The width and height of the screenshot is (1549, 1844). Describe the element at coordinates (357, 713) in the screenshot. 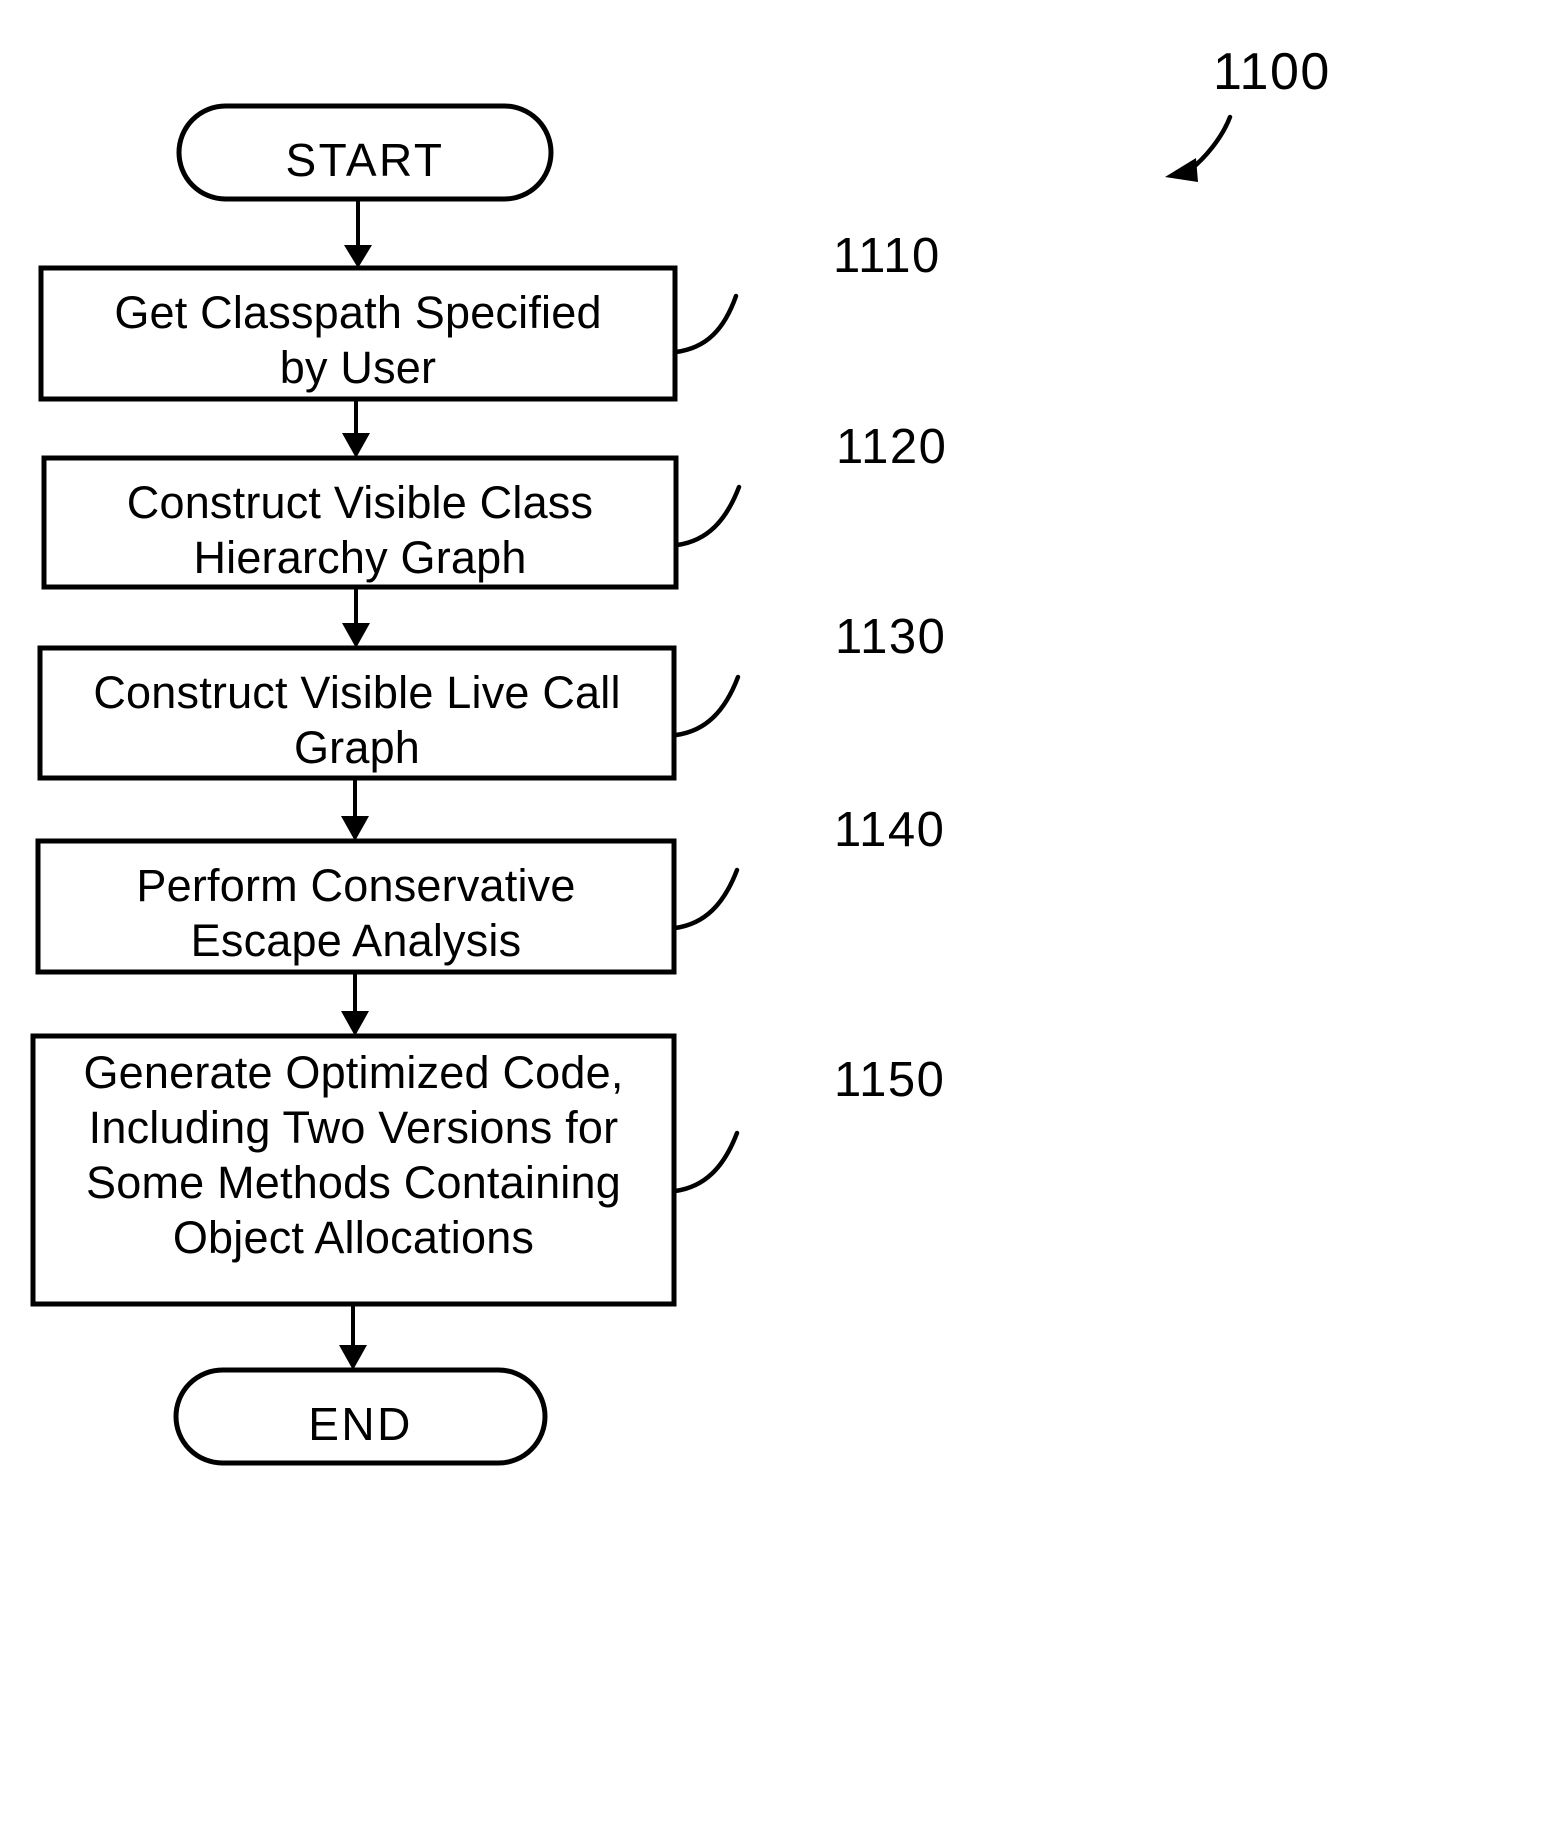

I see `node-step-1130-shape` at that location.